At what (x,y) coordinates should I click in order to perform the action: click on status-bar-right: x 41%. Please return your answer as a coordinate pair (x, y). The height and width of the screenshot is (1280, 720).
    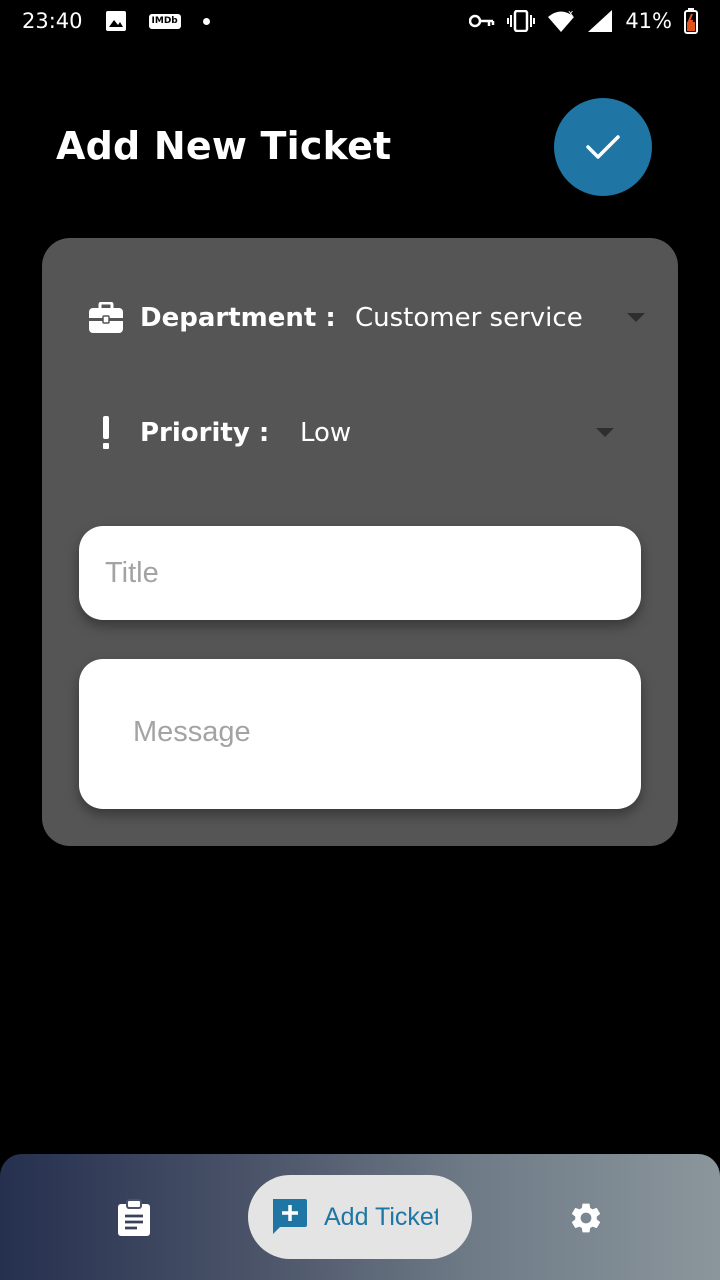
    Looking at the image, I should click on (583, 21).